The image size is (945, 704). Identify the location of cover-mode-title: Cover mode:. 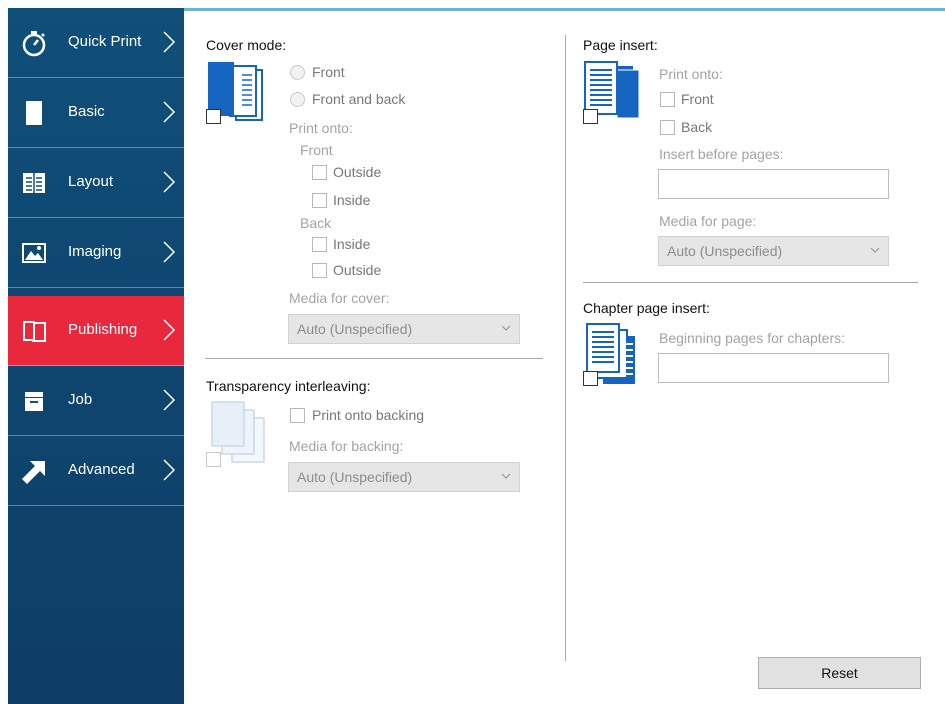
(246, 45).